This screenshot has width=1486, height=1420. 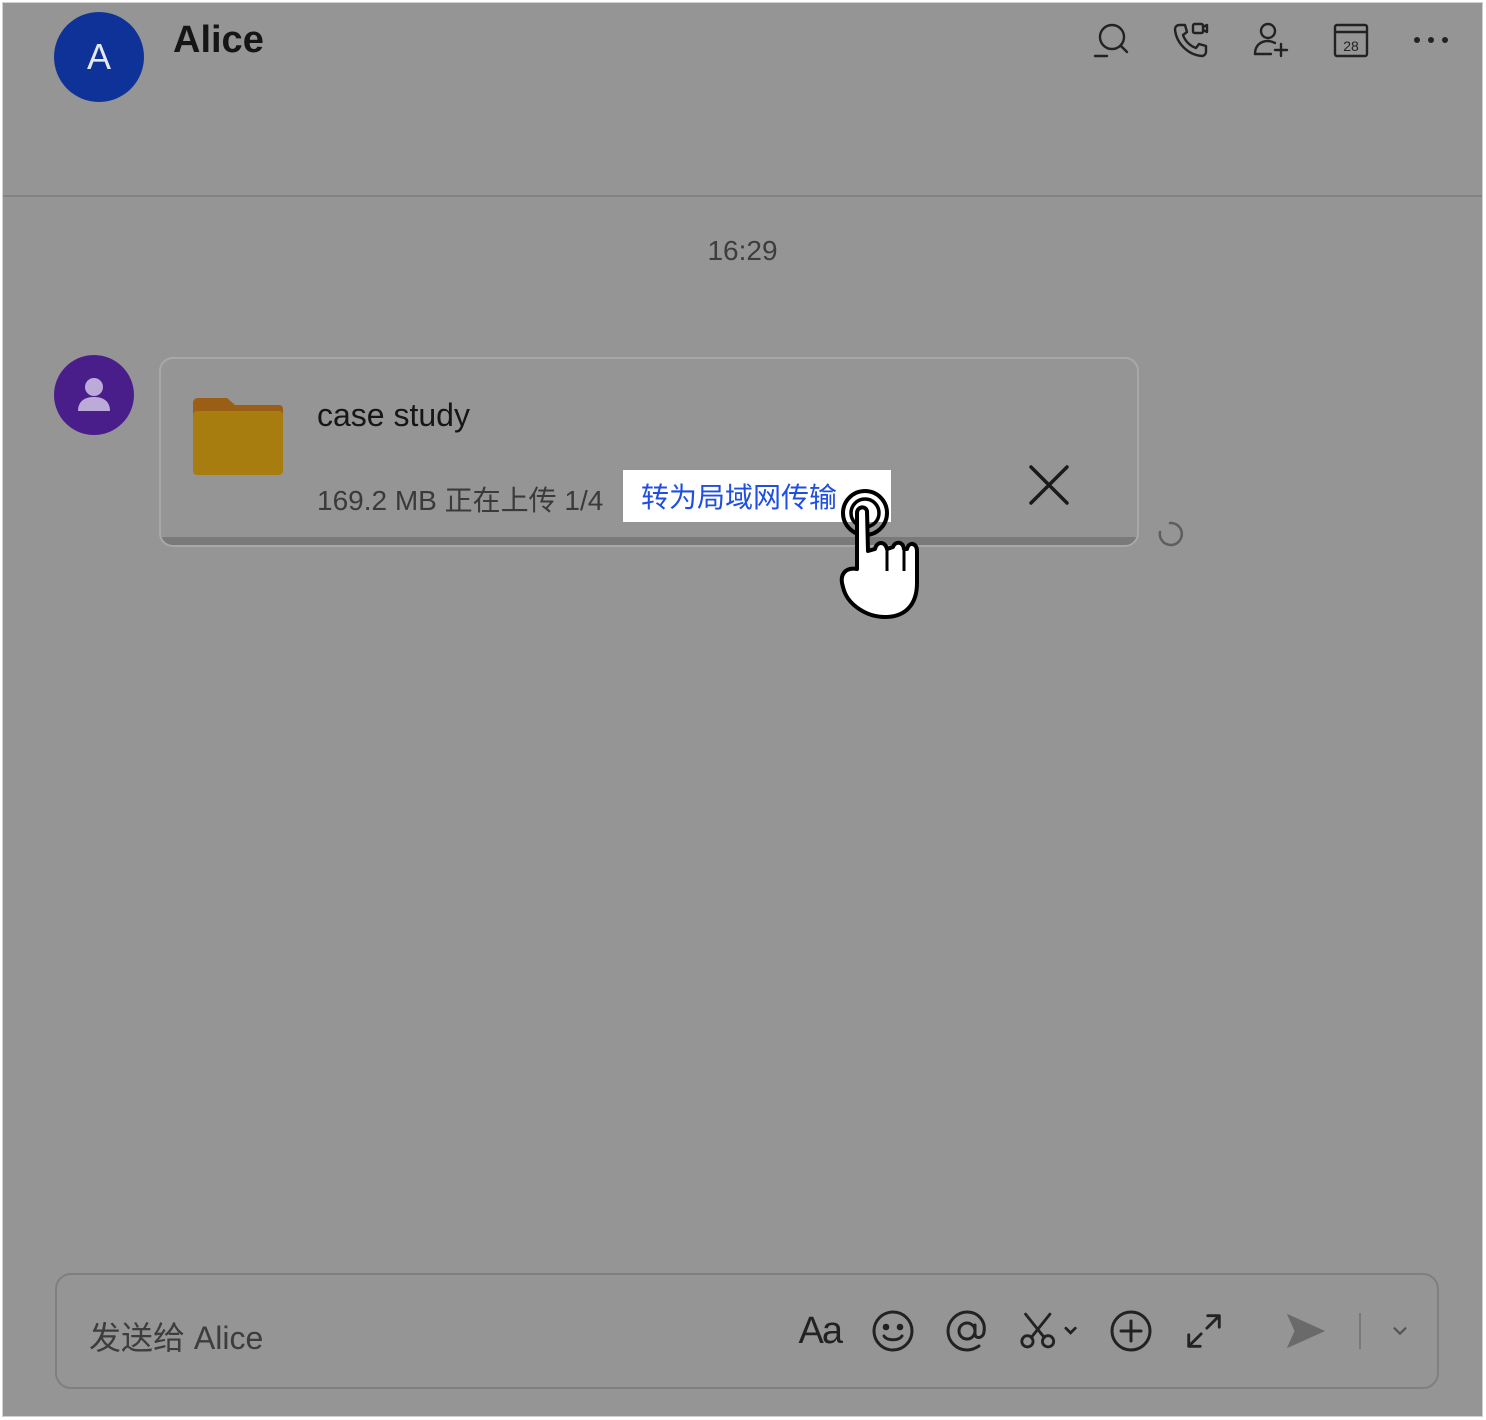 I want to click on send-icon, so click(x=1306, y=1331).